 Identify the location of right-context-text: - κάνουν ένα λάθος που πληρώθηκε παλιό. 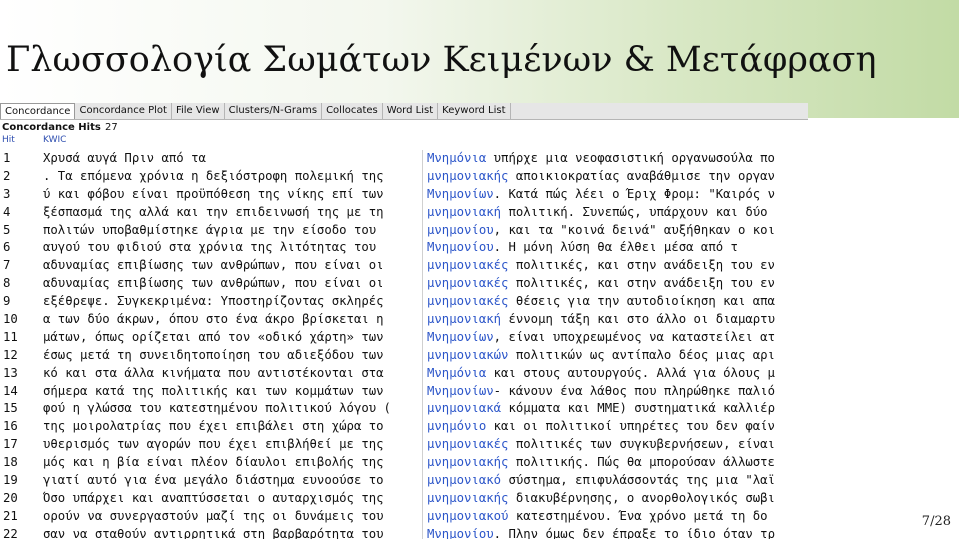
(634, 390).